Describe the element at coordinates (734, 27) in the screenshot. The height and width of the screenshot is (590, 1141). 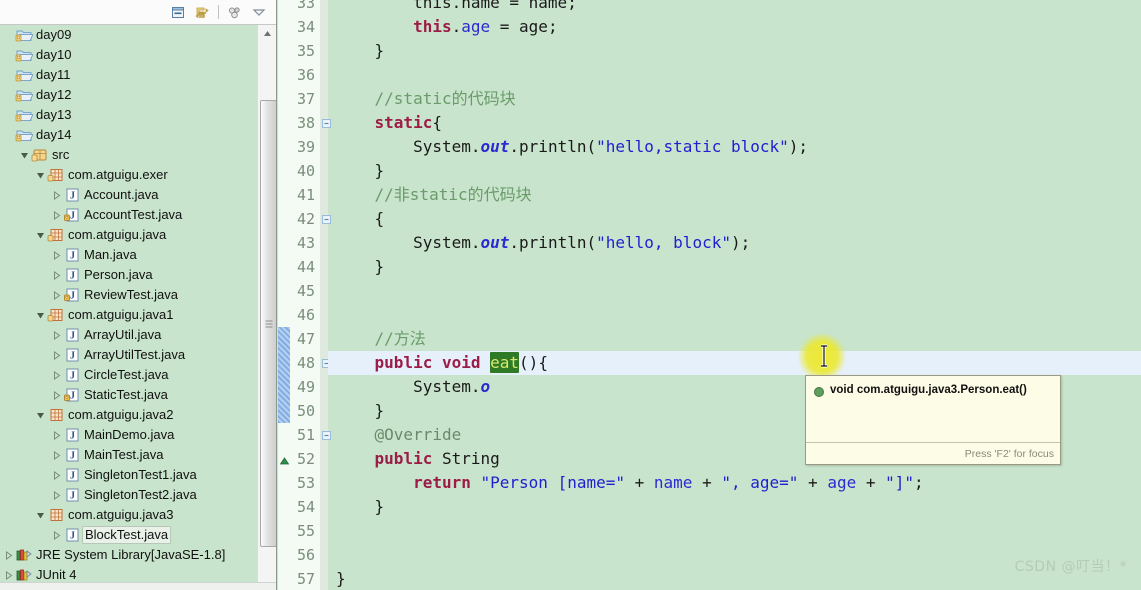
I see `code-line-34: this.age = age;` at that location.